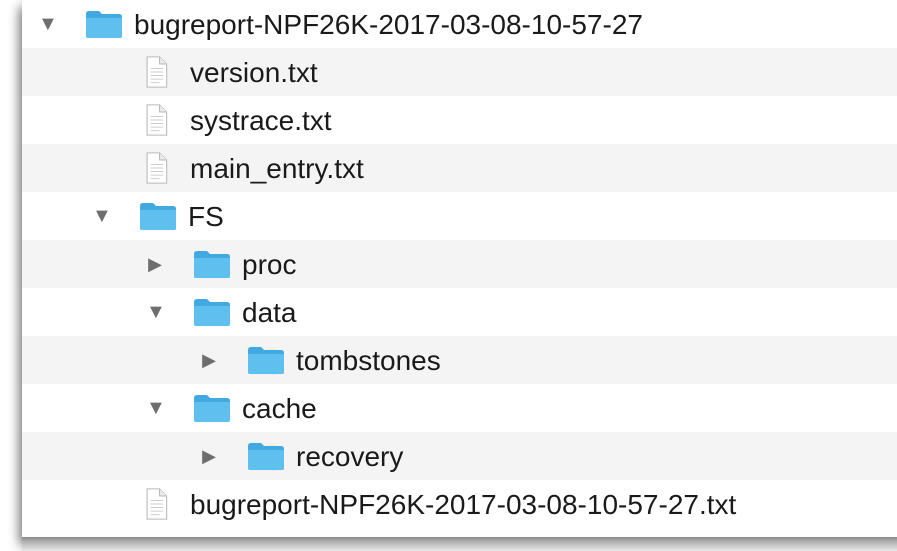 The image size is (897, 551). I want to click on tree-row-folder: ▶ tombstones, so click(459, 360).